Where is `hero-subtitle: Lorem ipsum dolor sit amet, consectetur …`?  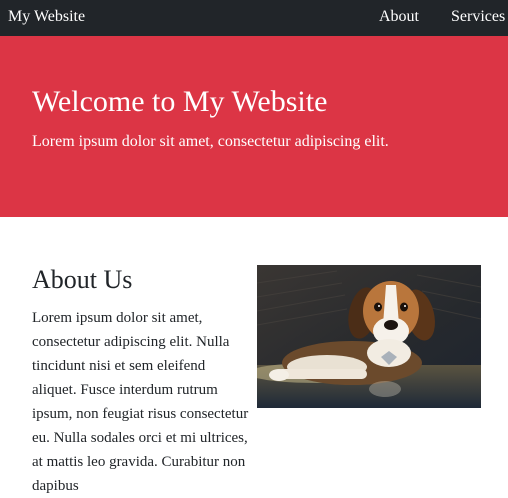 hero-subtitle: Lorem ipsum dolor sit amet, consectetur … is located at coordinates (210, 141).